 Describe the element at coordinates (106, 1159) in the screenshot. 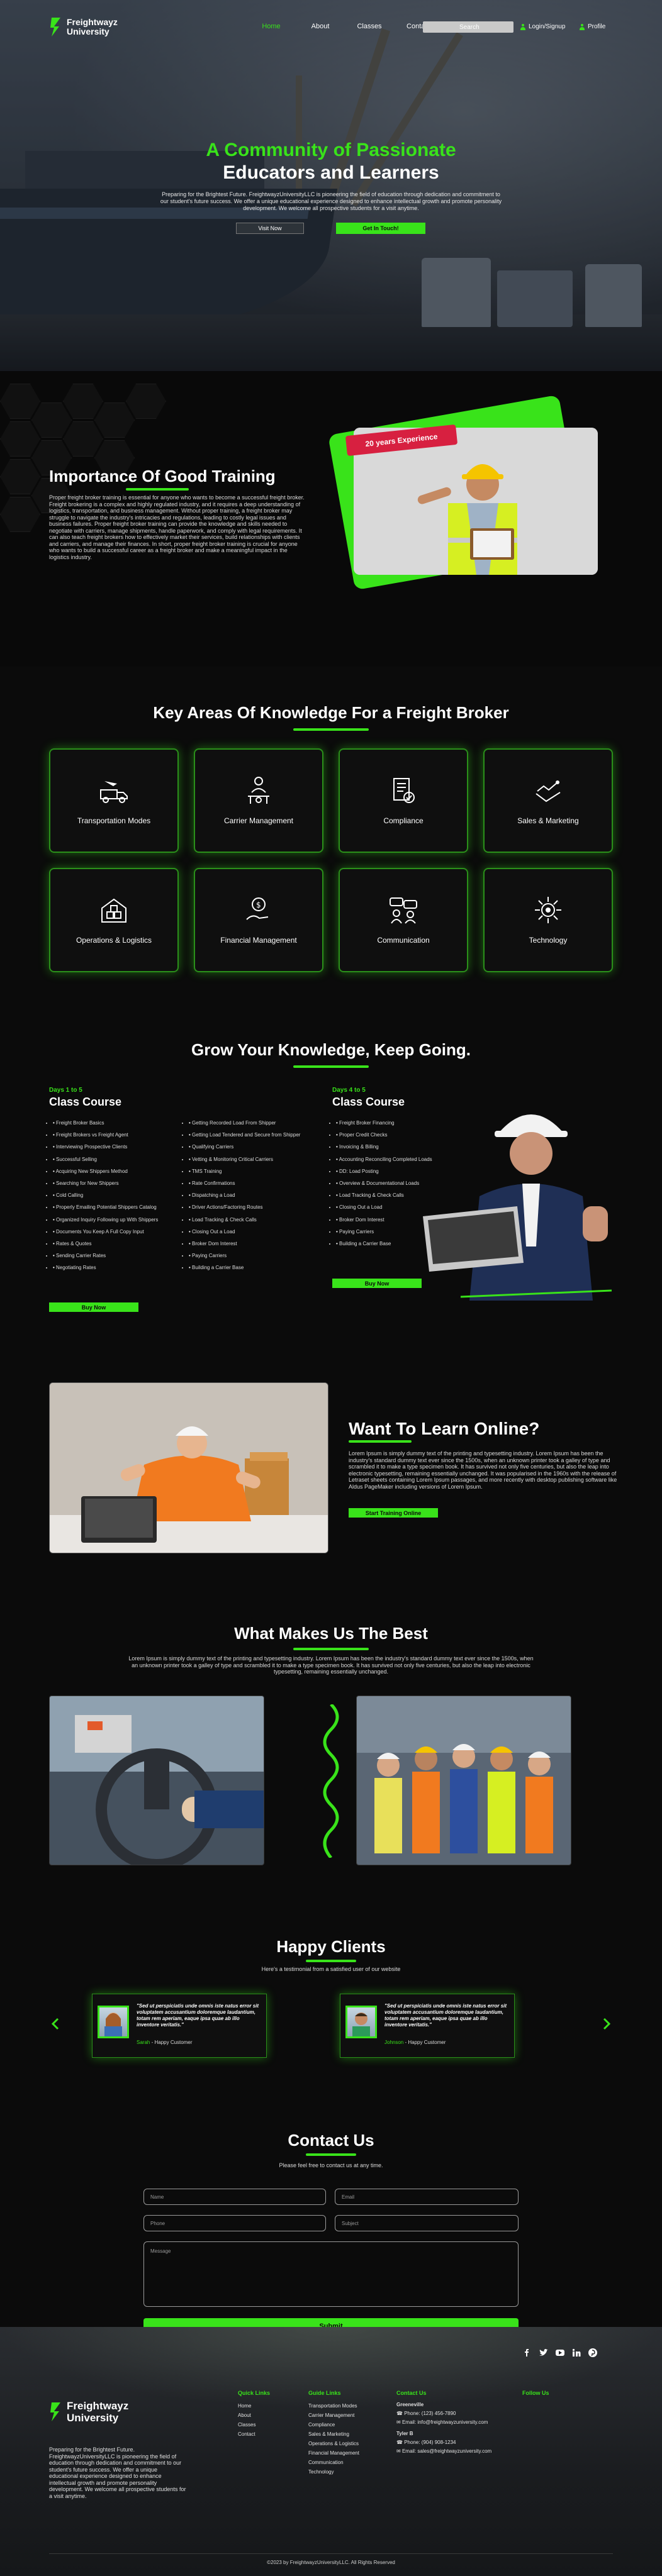

I see `list-item: Successful Selling` at that location.